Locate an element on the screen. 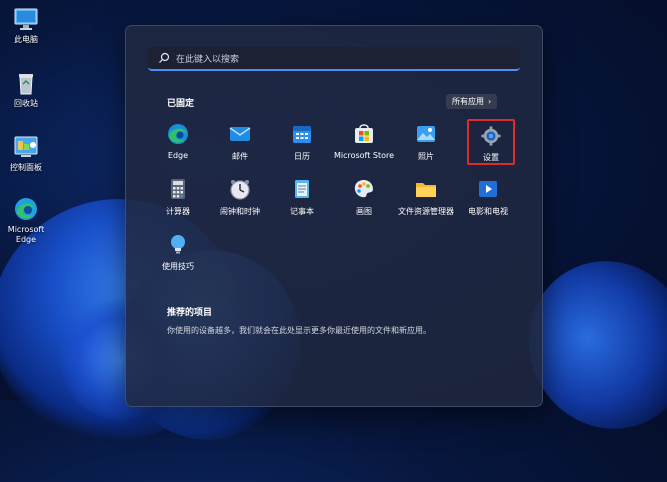 The width and height of the screenshot is (667, 482). desktop-icon-control-panel: 控制面板 is located at coordinates (26, 153).